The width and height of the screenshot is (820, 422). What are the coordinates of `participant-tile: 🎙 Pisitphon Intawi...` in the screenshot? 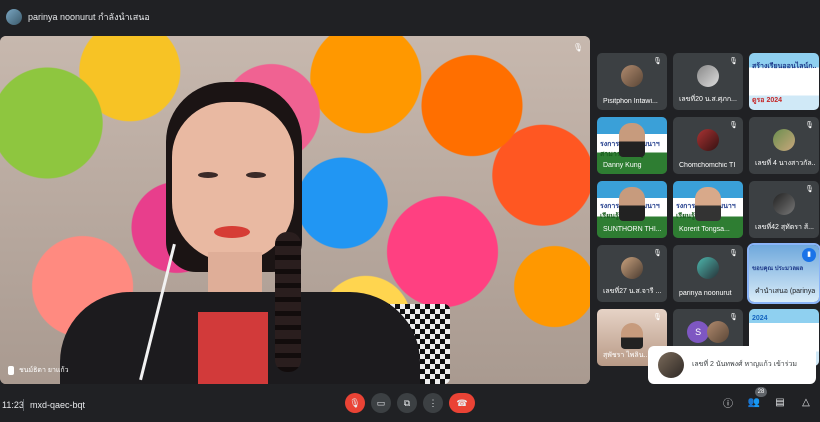 It's located at (632, 81).